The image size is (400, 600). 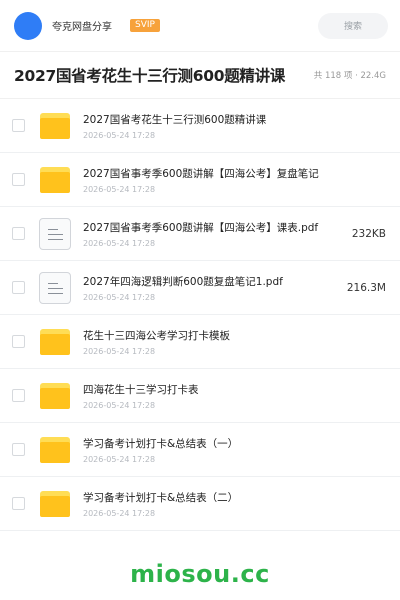 I want to click on file-name: 2027国省事考季600题讲解【四海公考】课表.pdf, so click(x=213, y=227).